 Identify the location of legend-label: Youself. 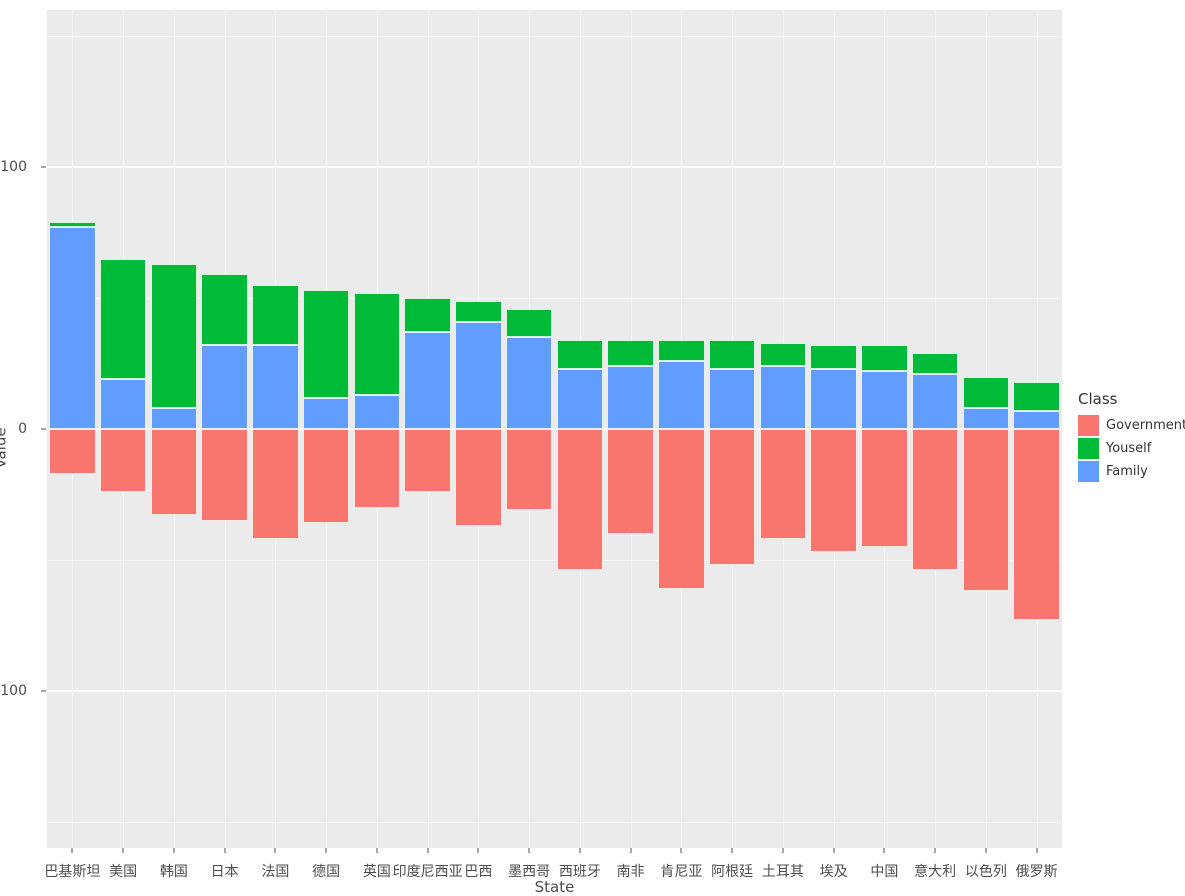
(1129, 448).